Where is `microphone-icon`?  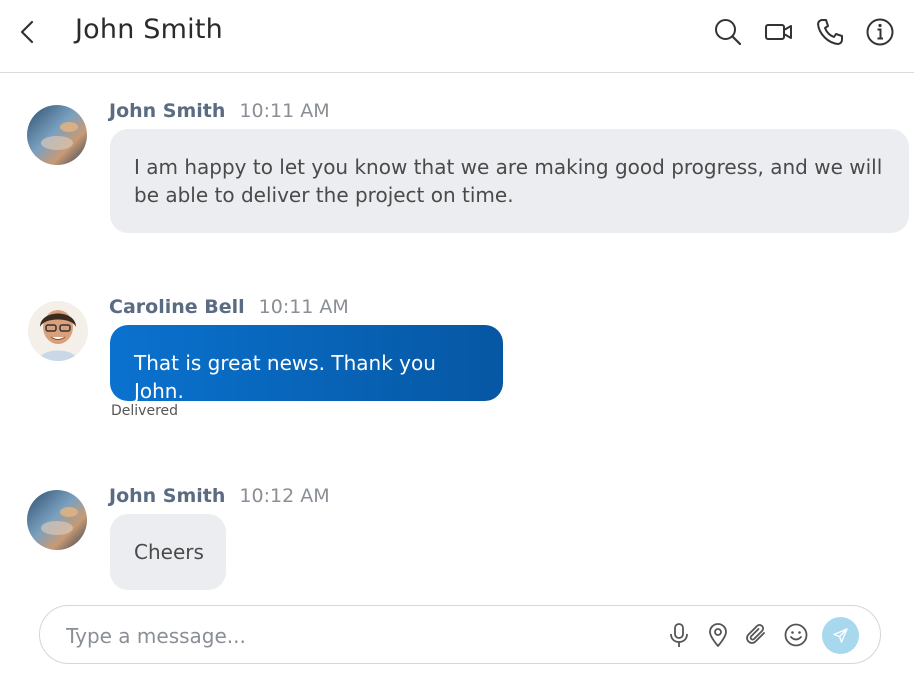 microphone-icon is located at coordinates (679, 635).